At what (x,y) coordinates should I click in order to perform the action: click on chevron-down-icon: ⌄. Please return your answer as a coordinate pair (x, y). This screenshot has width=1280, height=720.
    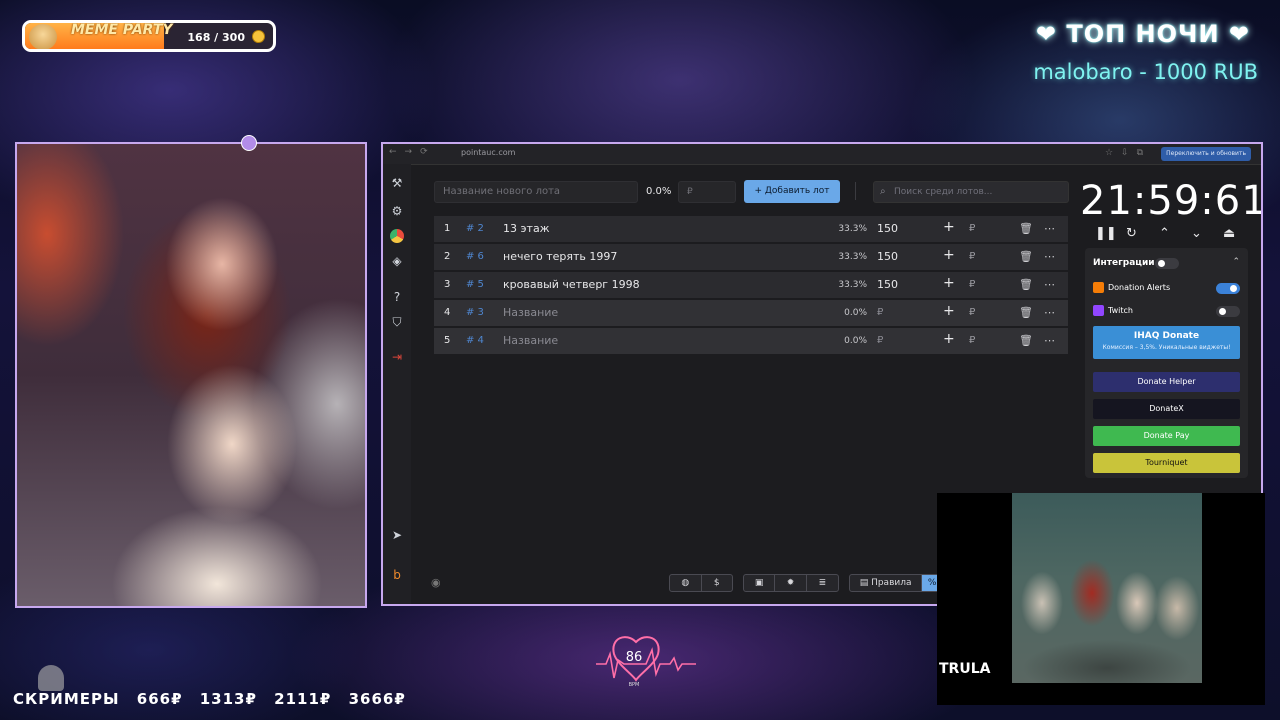
    Looking at the image, I should click on (1196, 233).